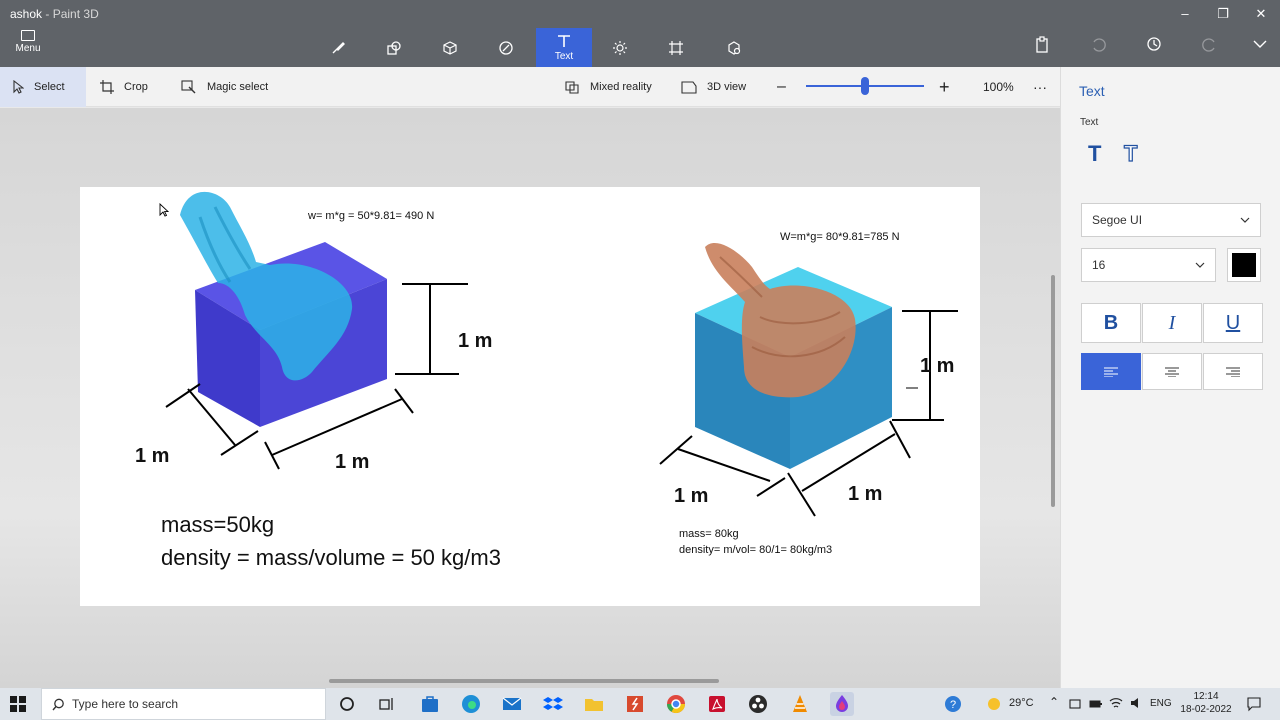 The width and height of the screenshot is (1280, 720). What do you see at coordinates (1154, 48) in the screenshot?
I see `history-icon` at bounding box center [1154, 48].